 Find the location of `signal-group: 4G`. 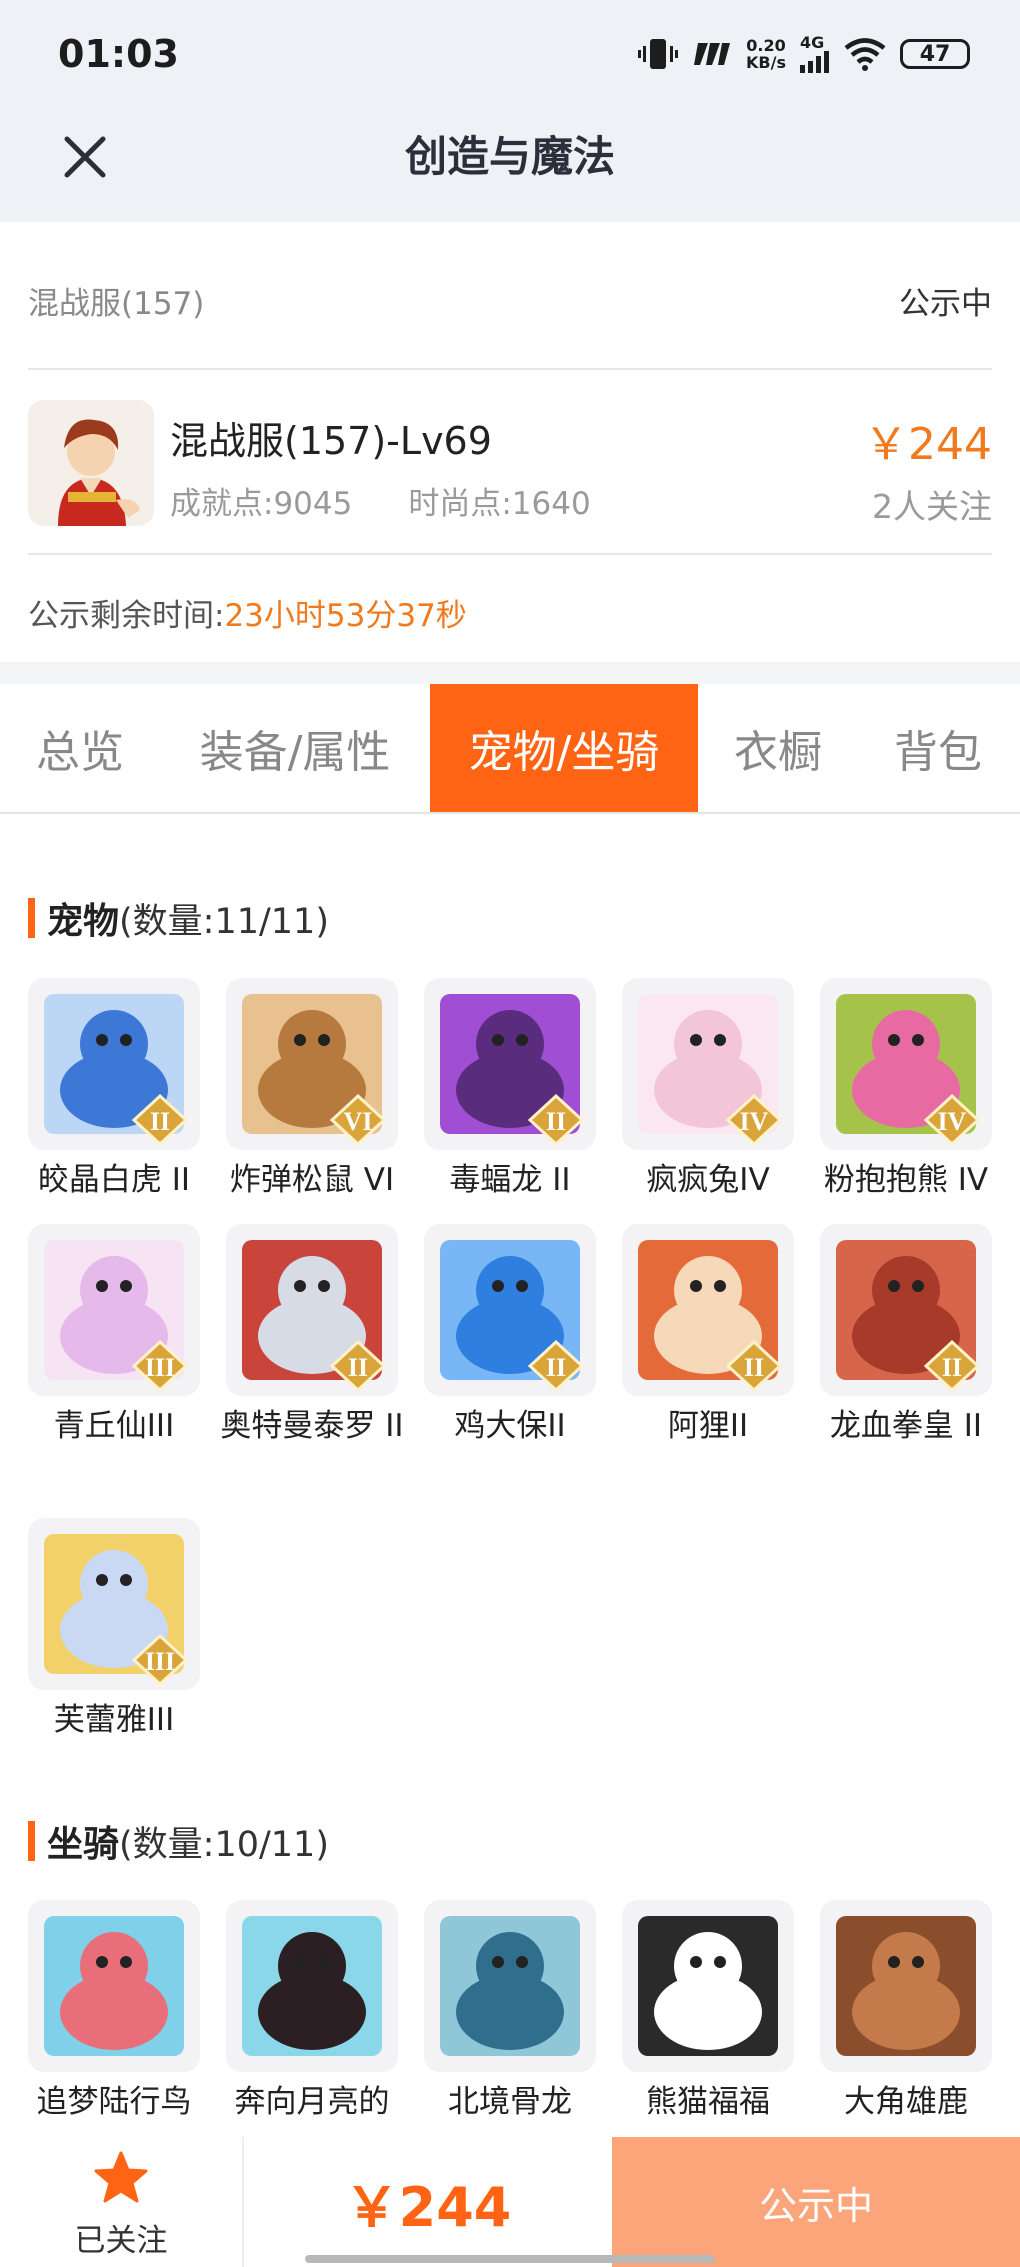

signal-group: 4G is located at coordinates (815, 54).